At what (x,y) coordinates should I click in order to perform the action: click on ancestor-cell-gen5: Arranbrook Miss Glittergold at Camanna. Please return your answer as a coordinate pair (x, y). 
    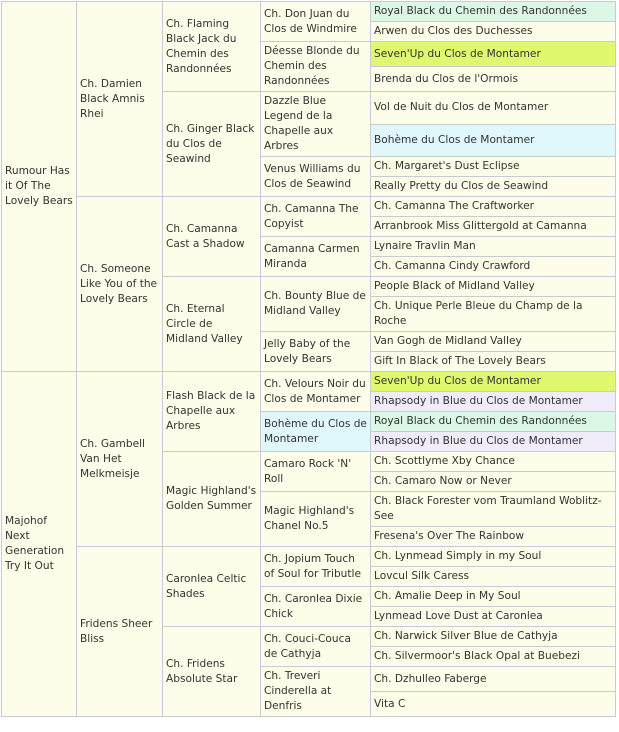
    Looking at the image, I should click on (493, 226).